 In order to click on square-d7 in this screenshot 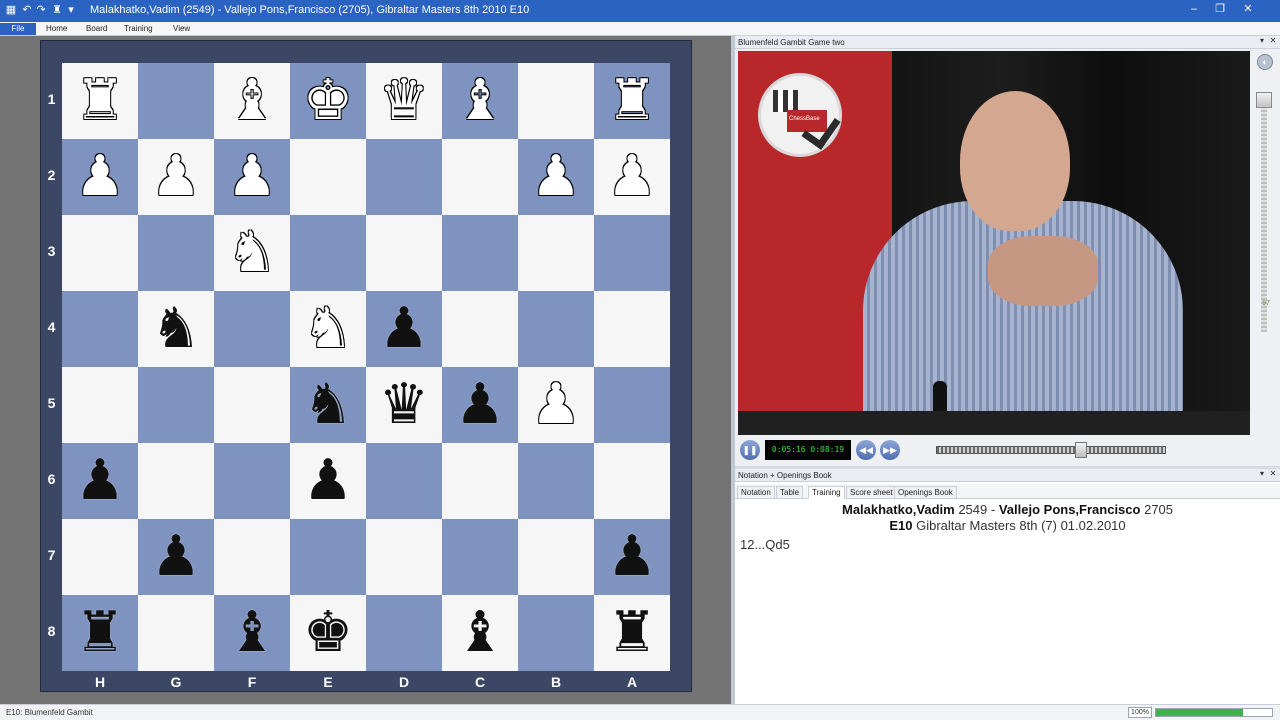, I will do `click(404, 557)`.